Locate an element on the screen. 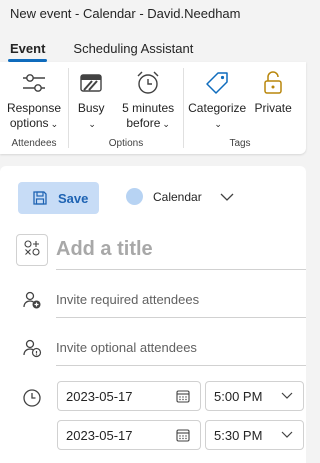 The image size is (320, 463). lock-icon is located at coordinates (273, 83).